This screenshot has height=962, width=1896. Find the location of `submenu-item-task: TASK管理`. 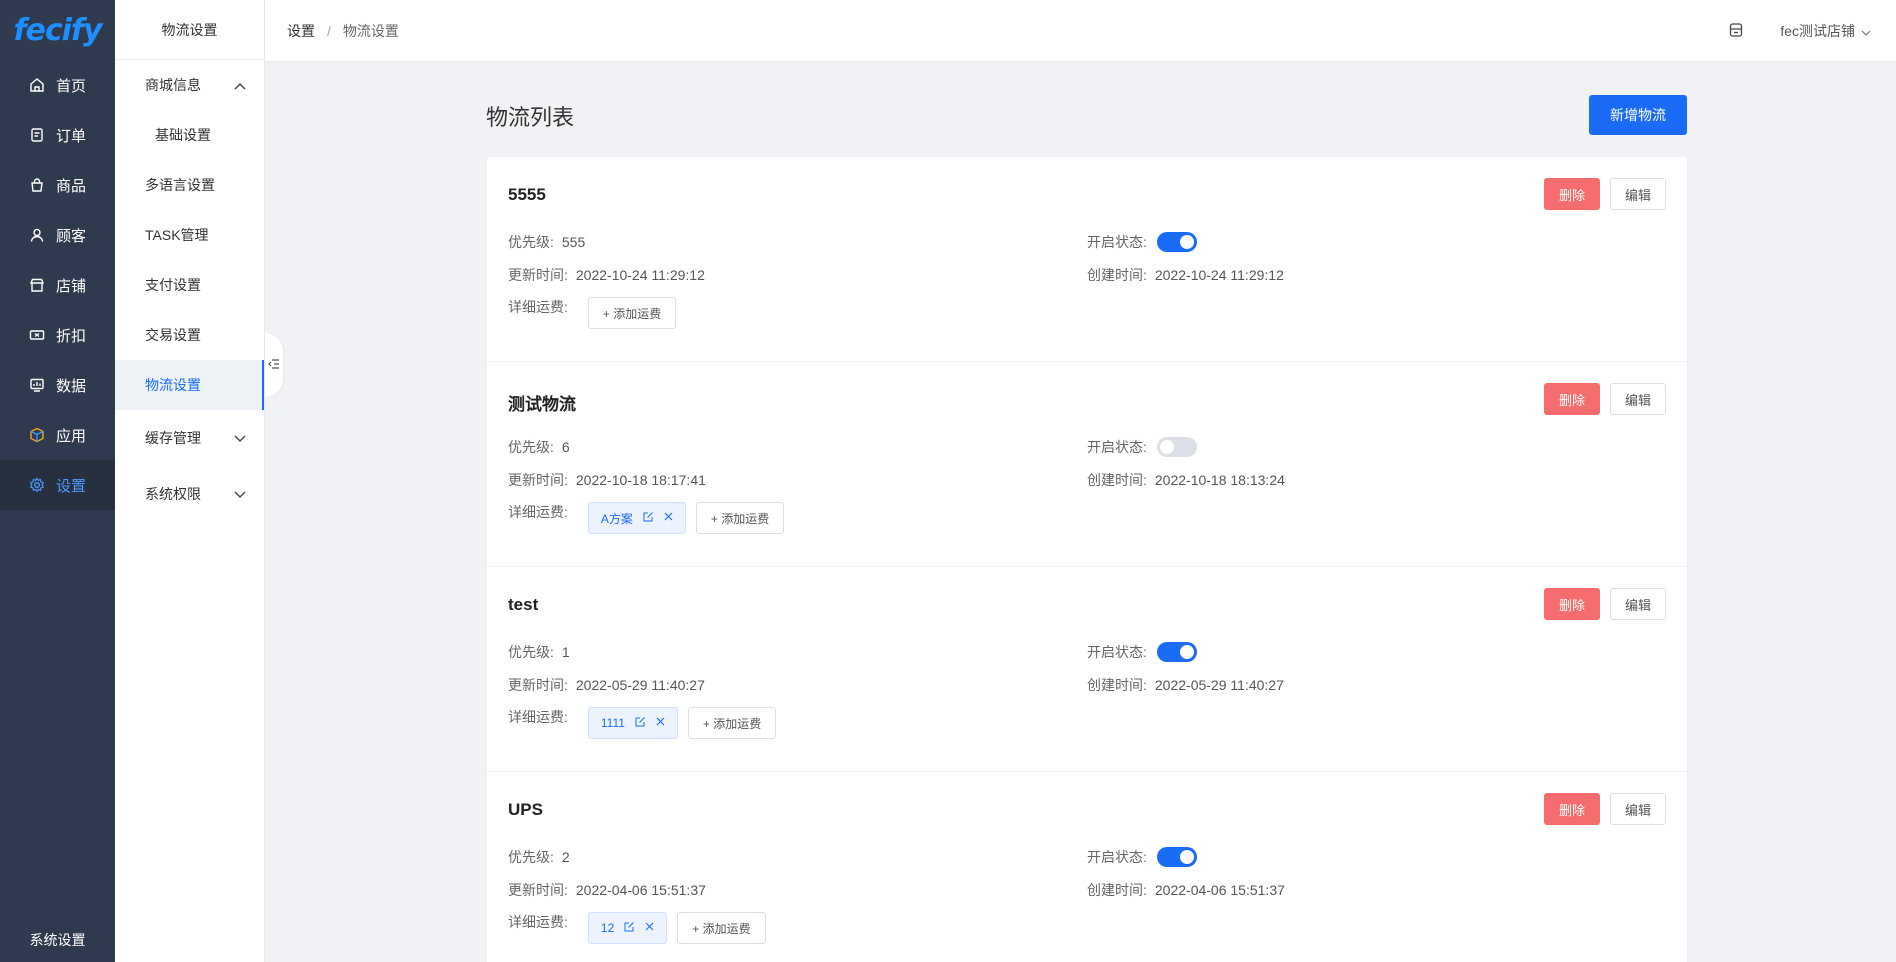

submenu-item-task: TASK管理 is located at coordinates (189, 235).